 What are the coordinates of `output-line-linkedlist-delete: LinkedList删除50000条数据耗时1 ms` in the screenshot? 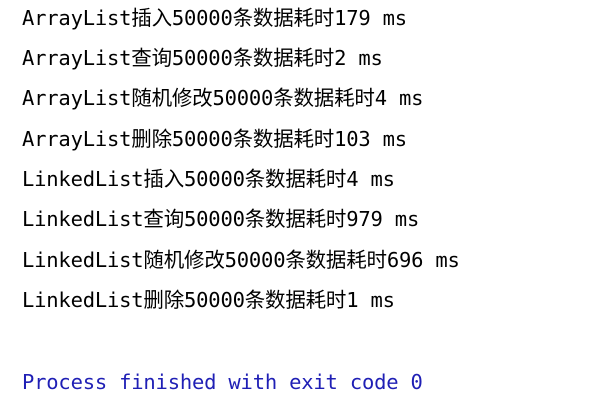 It's located at (208, 300).